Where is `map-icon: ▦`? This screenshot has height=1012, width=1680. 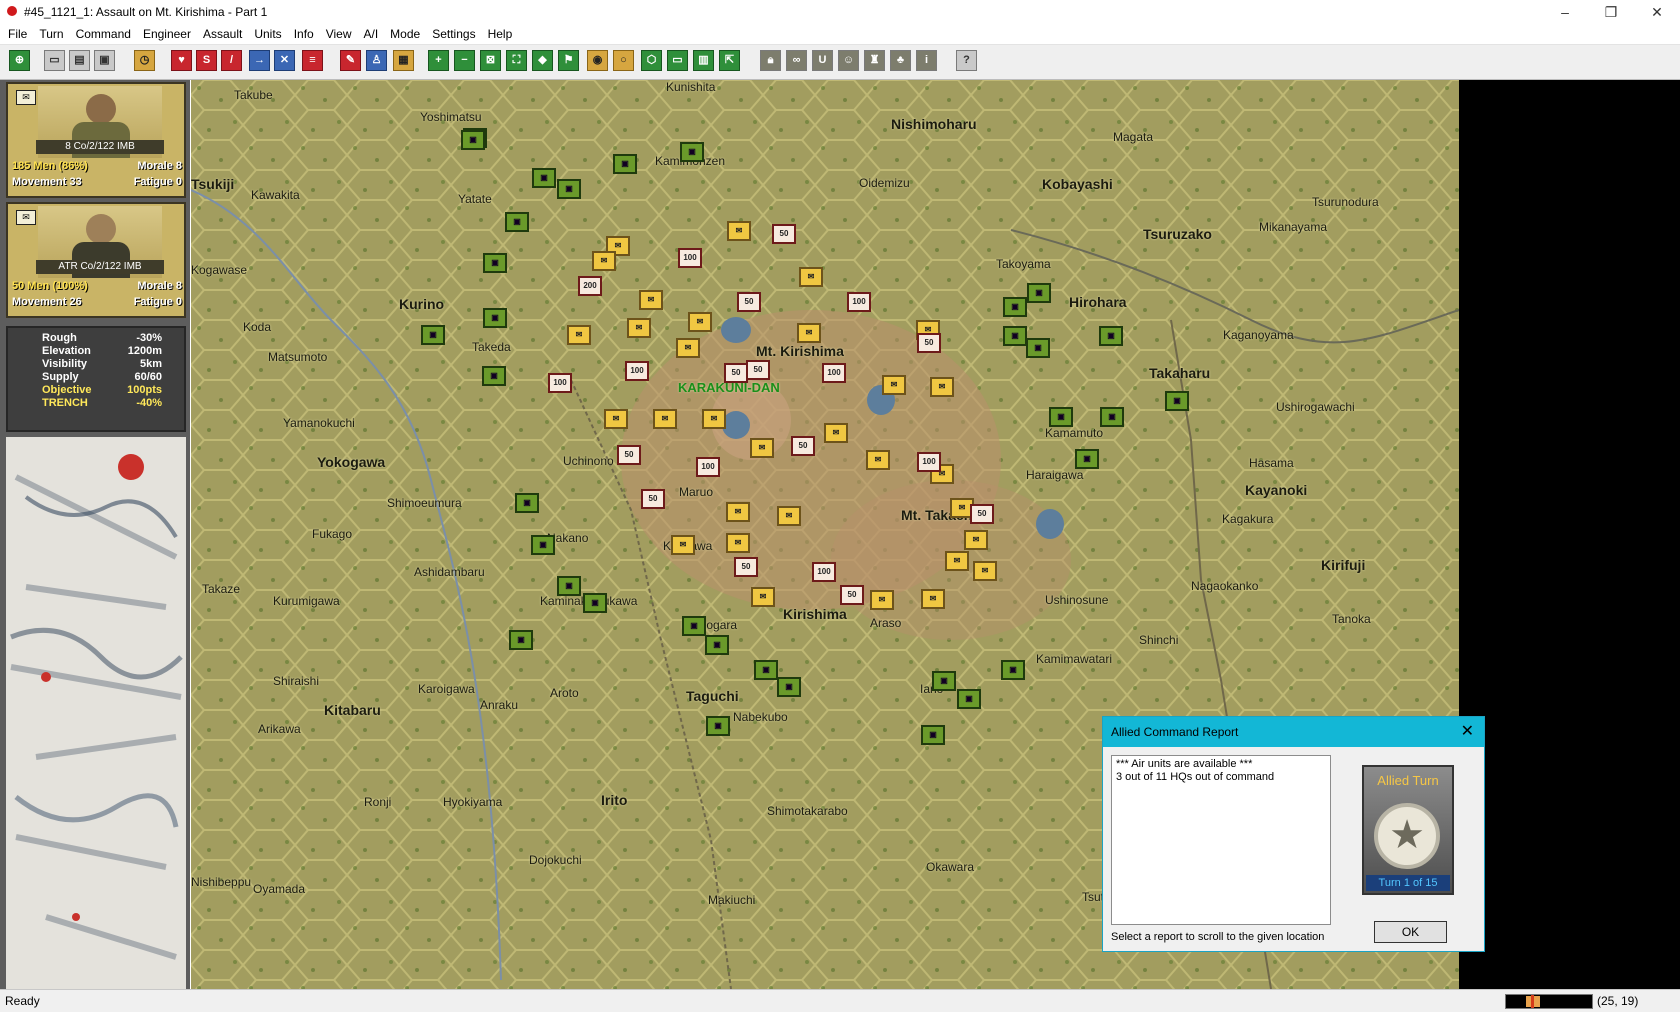
map-icon: ▦ is located at coordinates (403, 60).